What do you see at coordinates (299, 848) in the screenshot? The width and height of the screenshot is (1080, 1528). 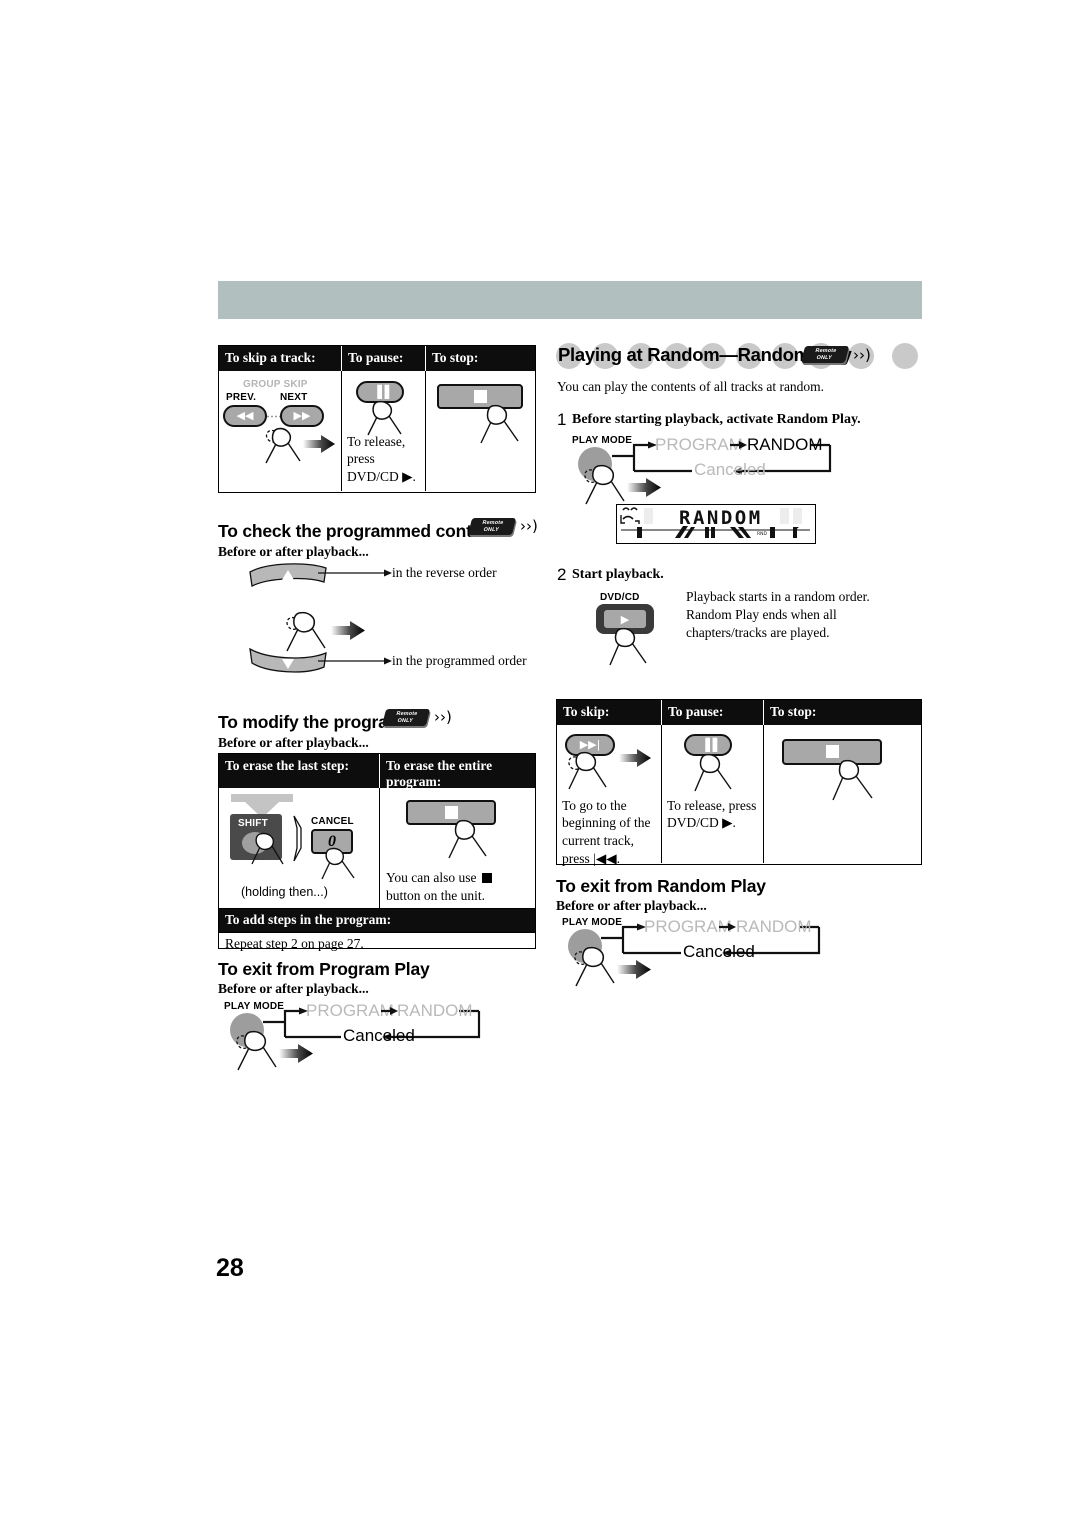 I see `cell-erase-last-step: SHIFT CANCEL 0 (holding then...)` at bounding box center [299, 848].